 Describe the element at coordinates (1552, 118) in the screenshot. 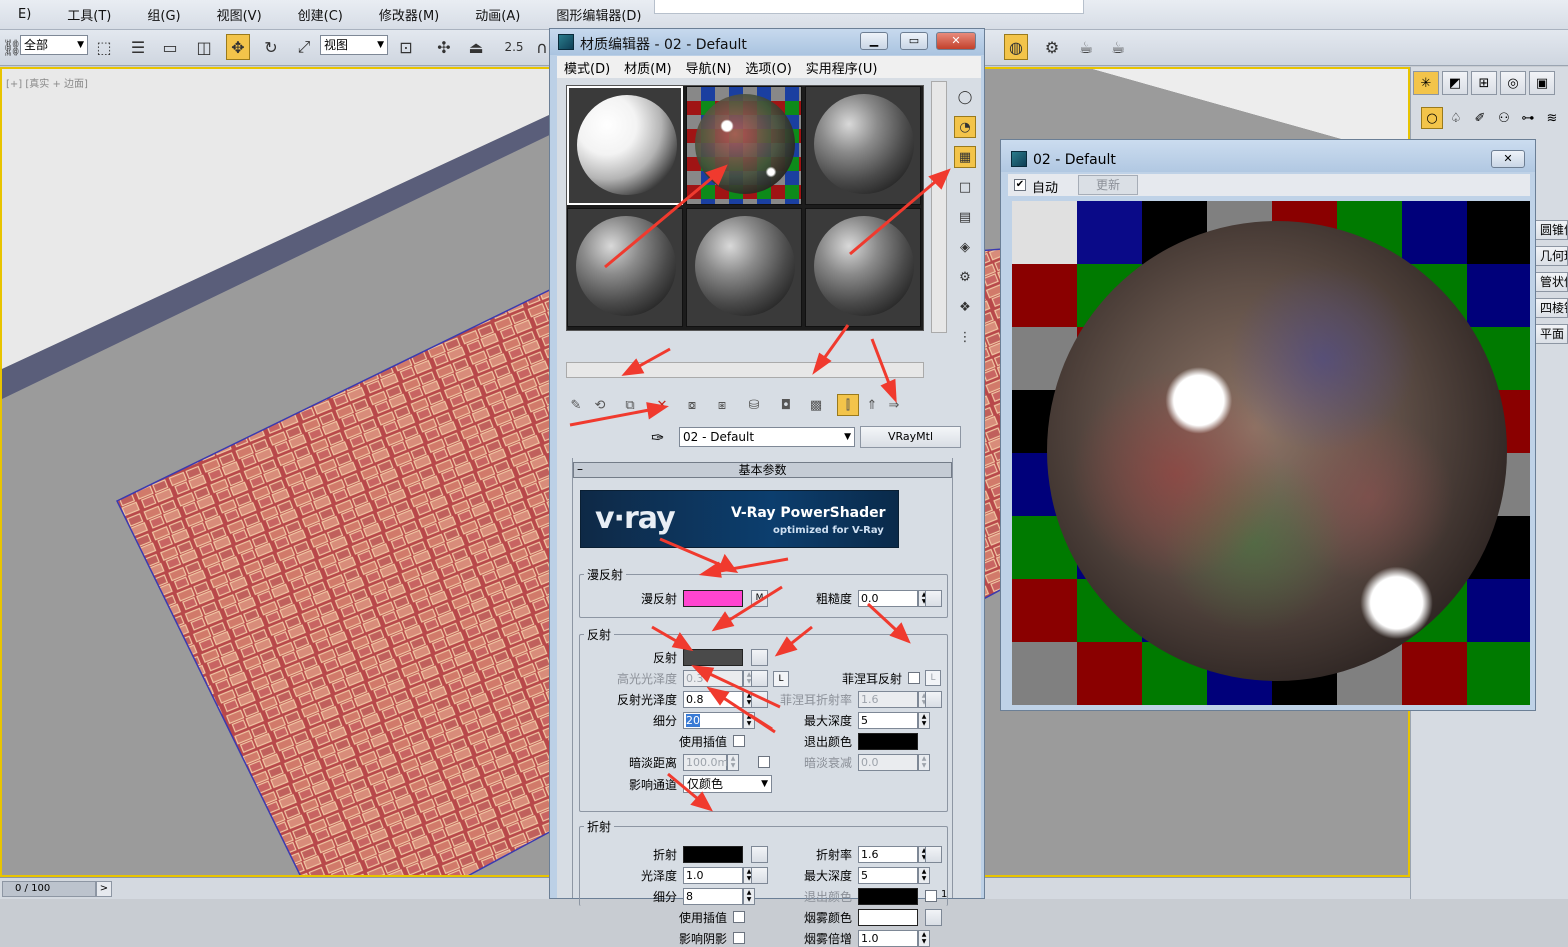

I see `spacewarps-icon: ≋` at that location.